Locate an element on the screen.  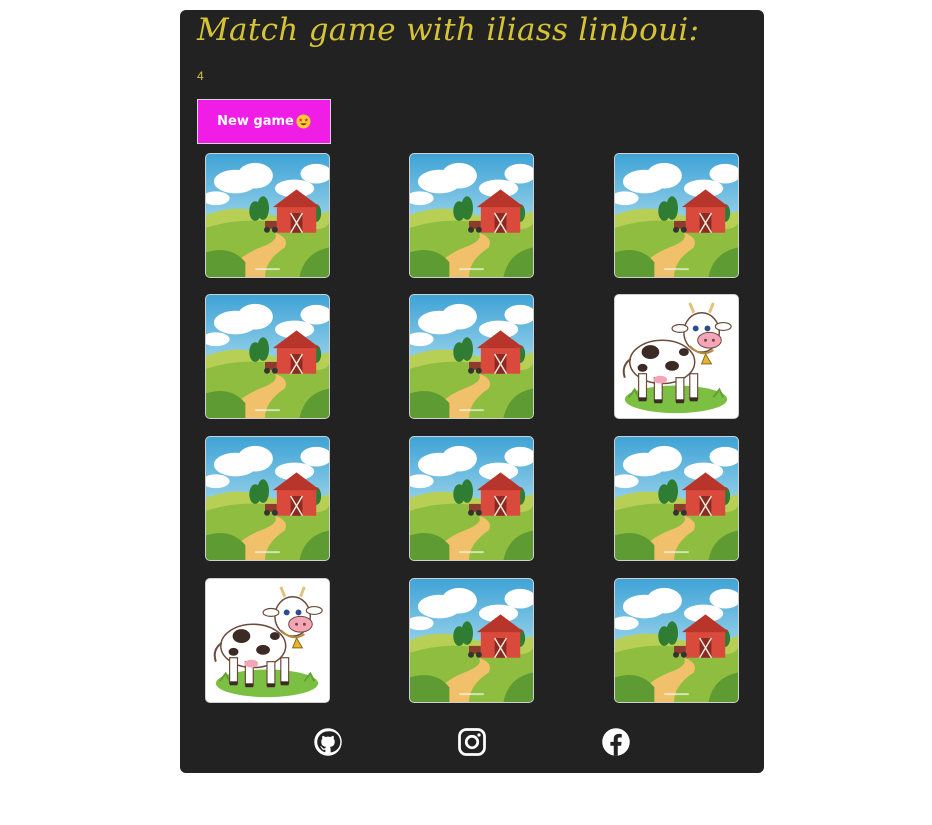
star-struck-emoji-icon is located at coordinates (303, 121).